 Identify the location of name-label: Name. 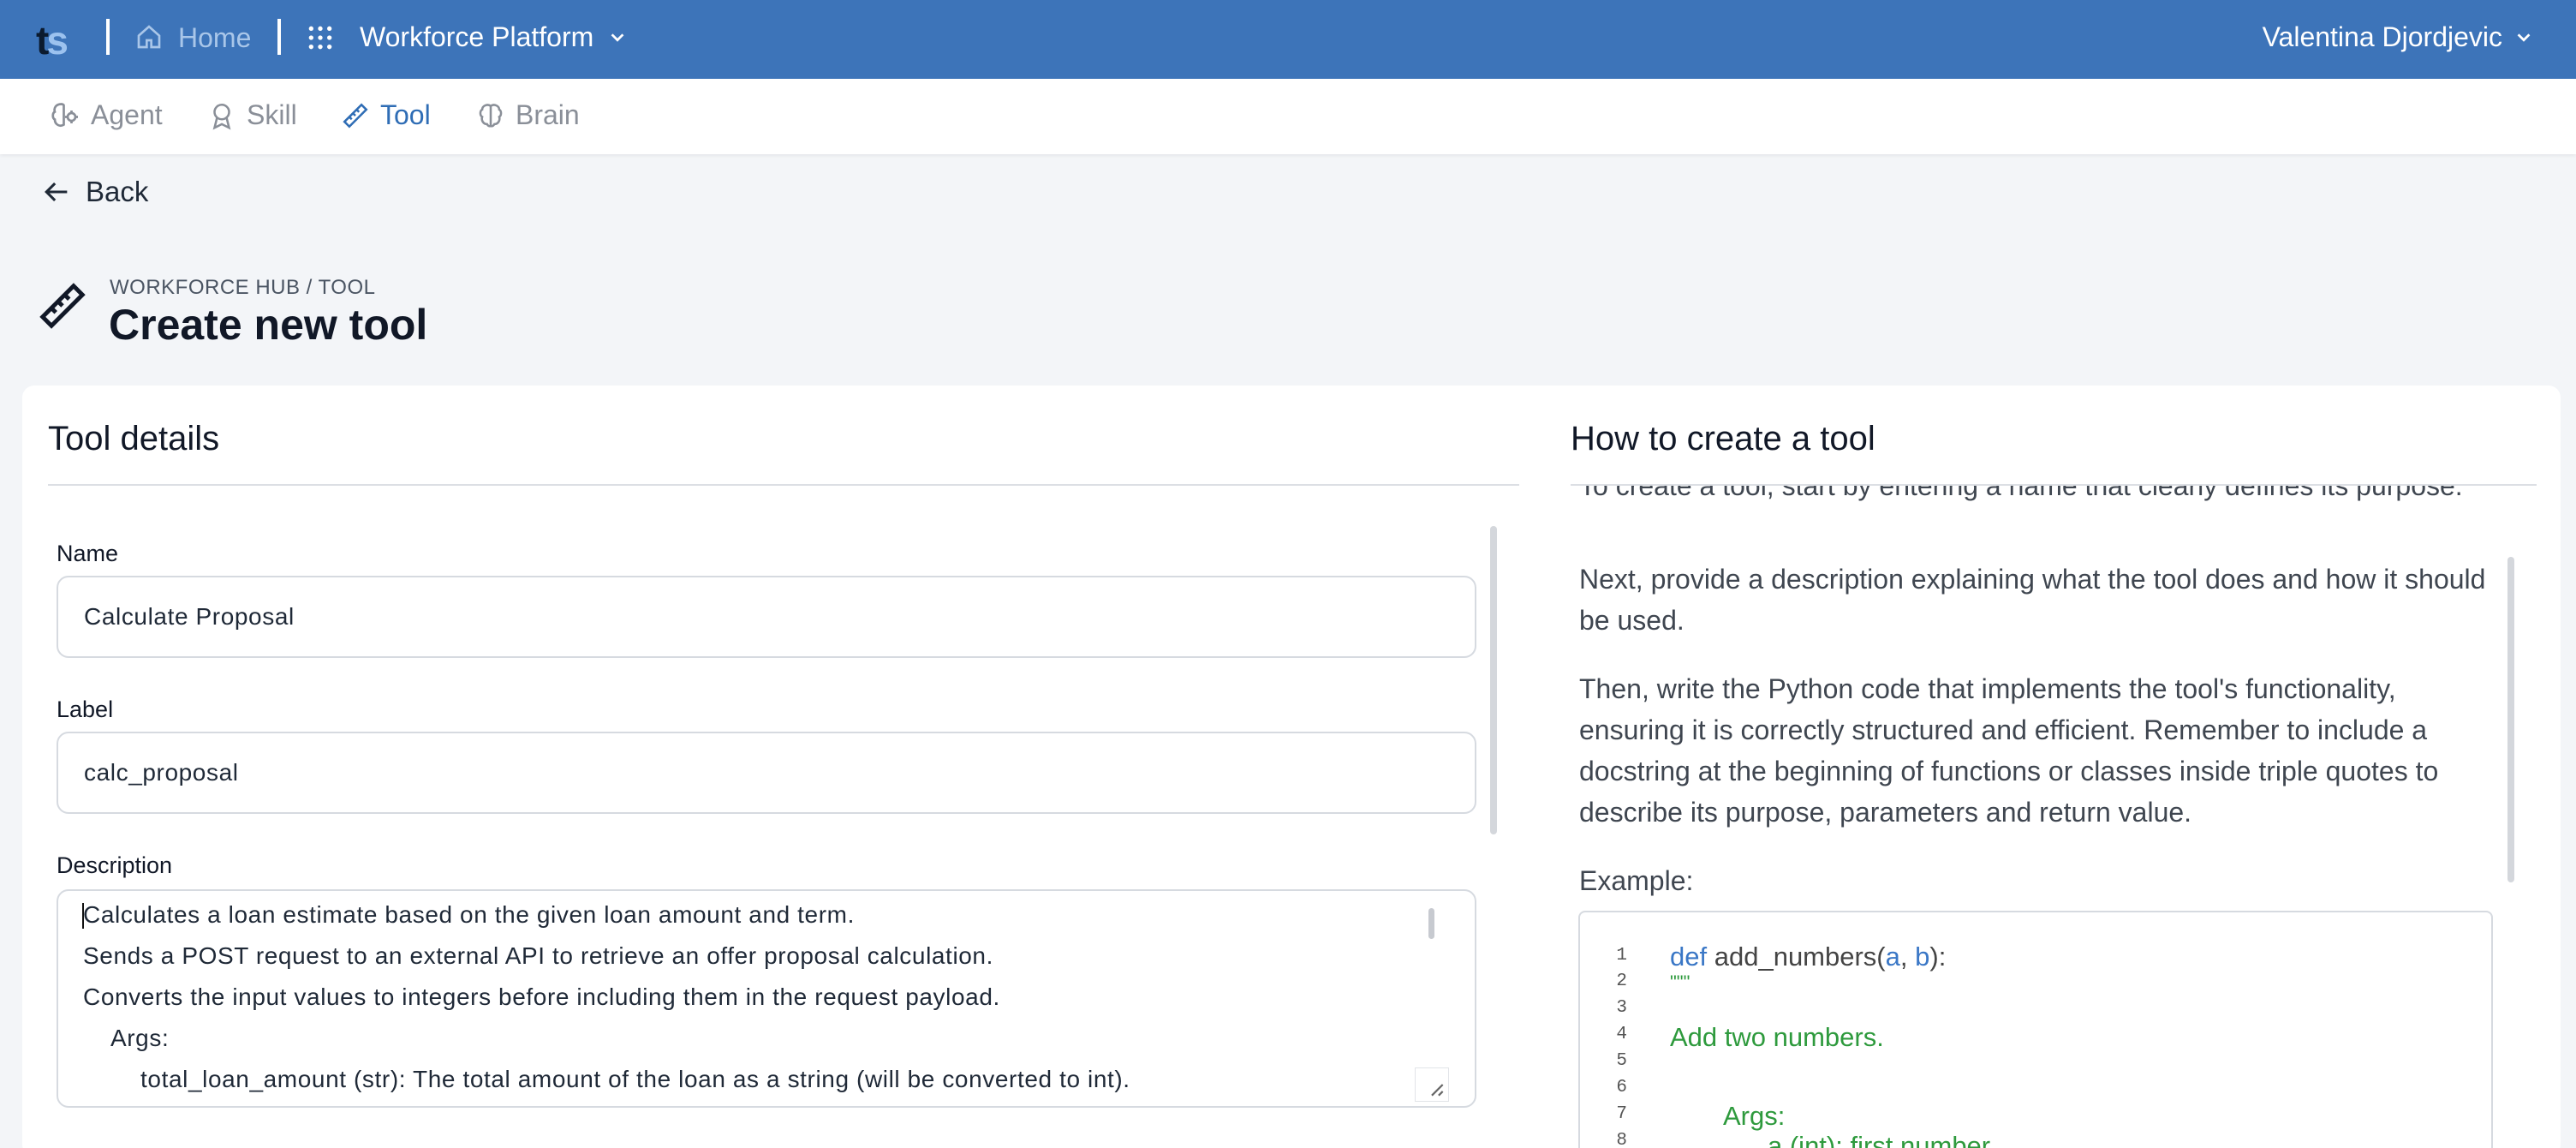
(88, 553).